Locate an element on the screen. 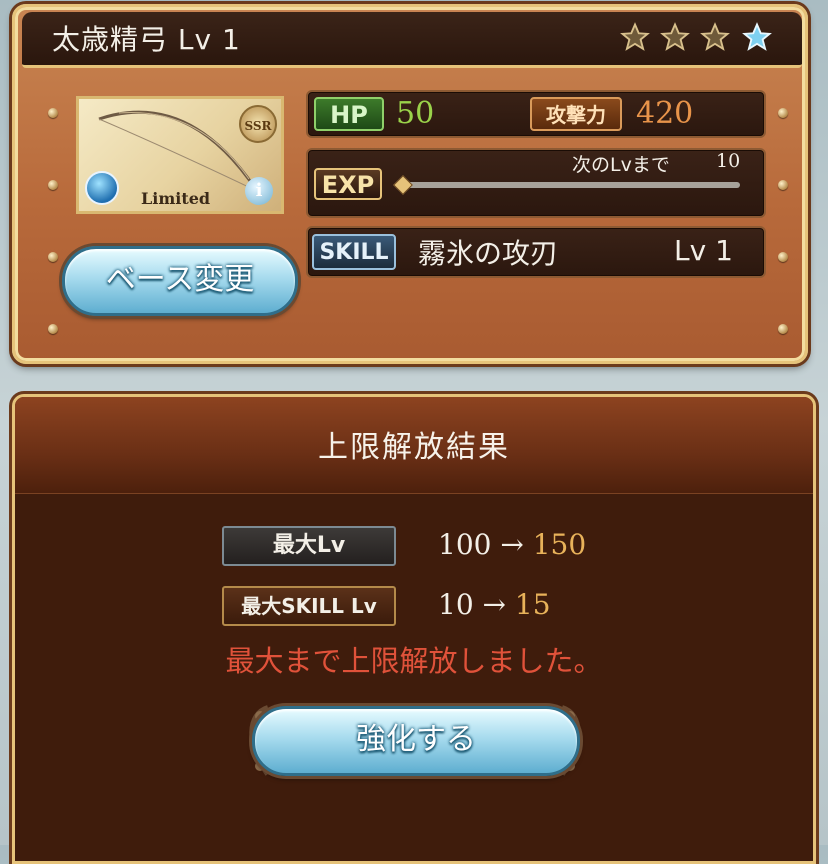 The width and height of the screenshot is (828, 864). weapon-title: 太歳精弓 Lv 1 is located at coordinates (146, 39).